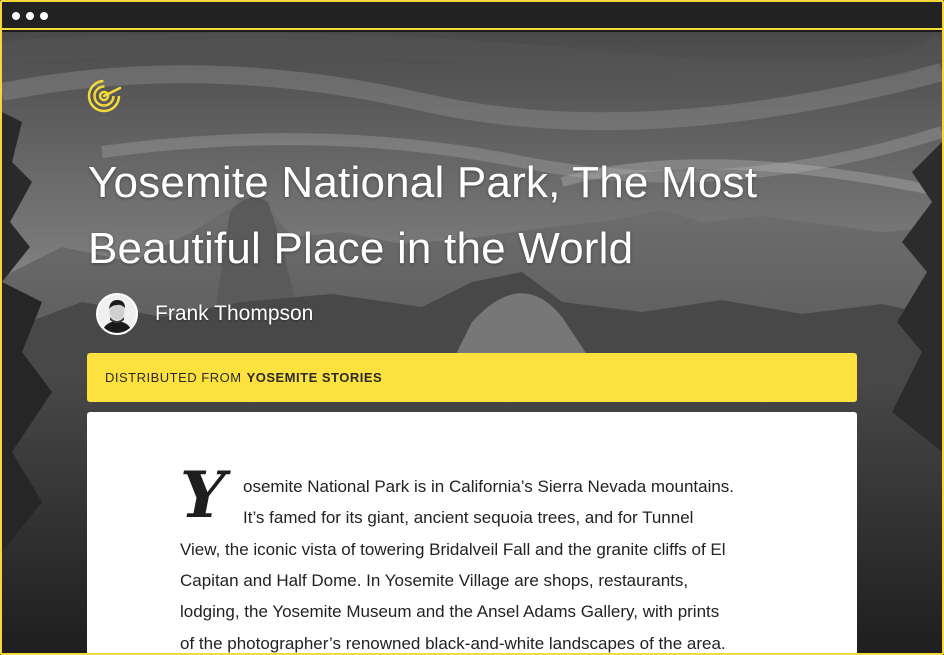 The image size is (944, 655). I want to click on distribution-source-link: YOSEMITE STORIES, so click(315, 377).